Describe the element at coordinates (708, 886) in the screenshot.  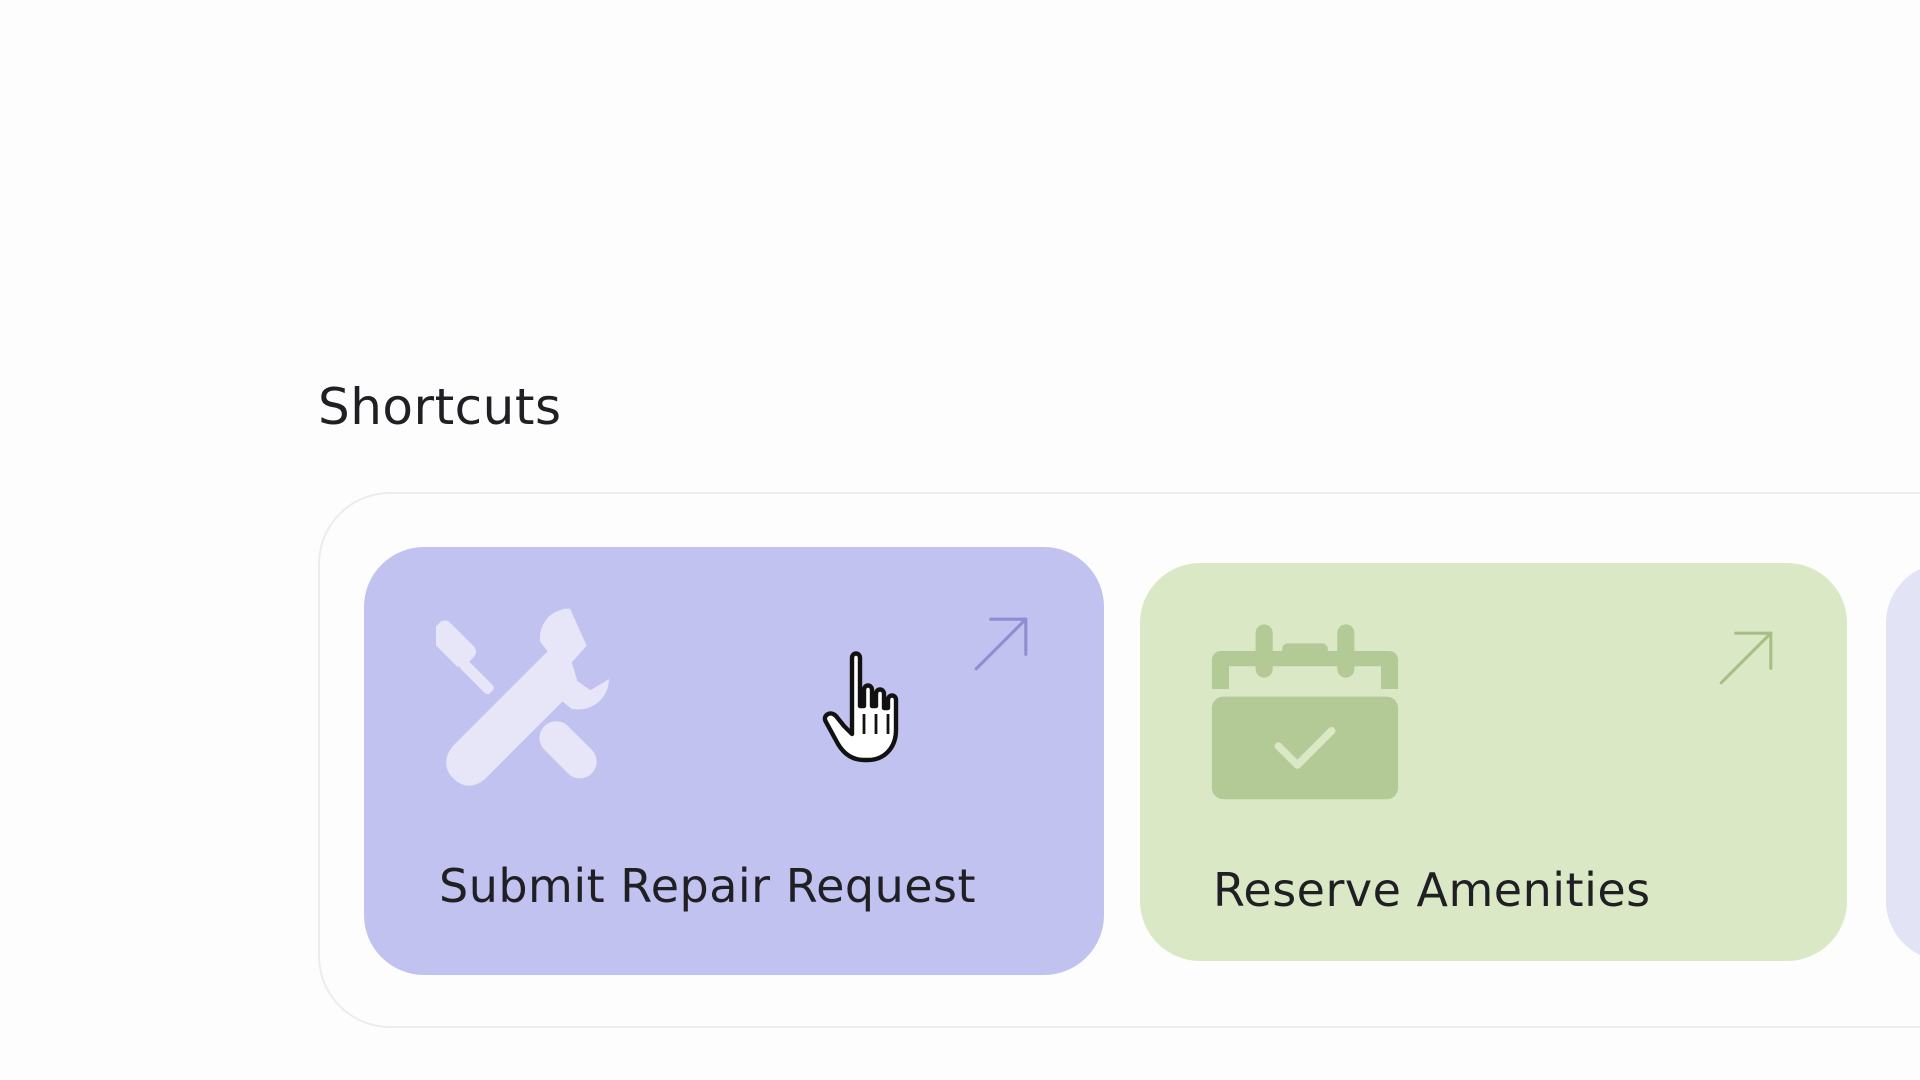
I see `shortcut-card-label: Submit Repair Request` at that location.